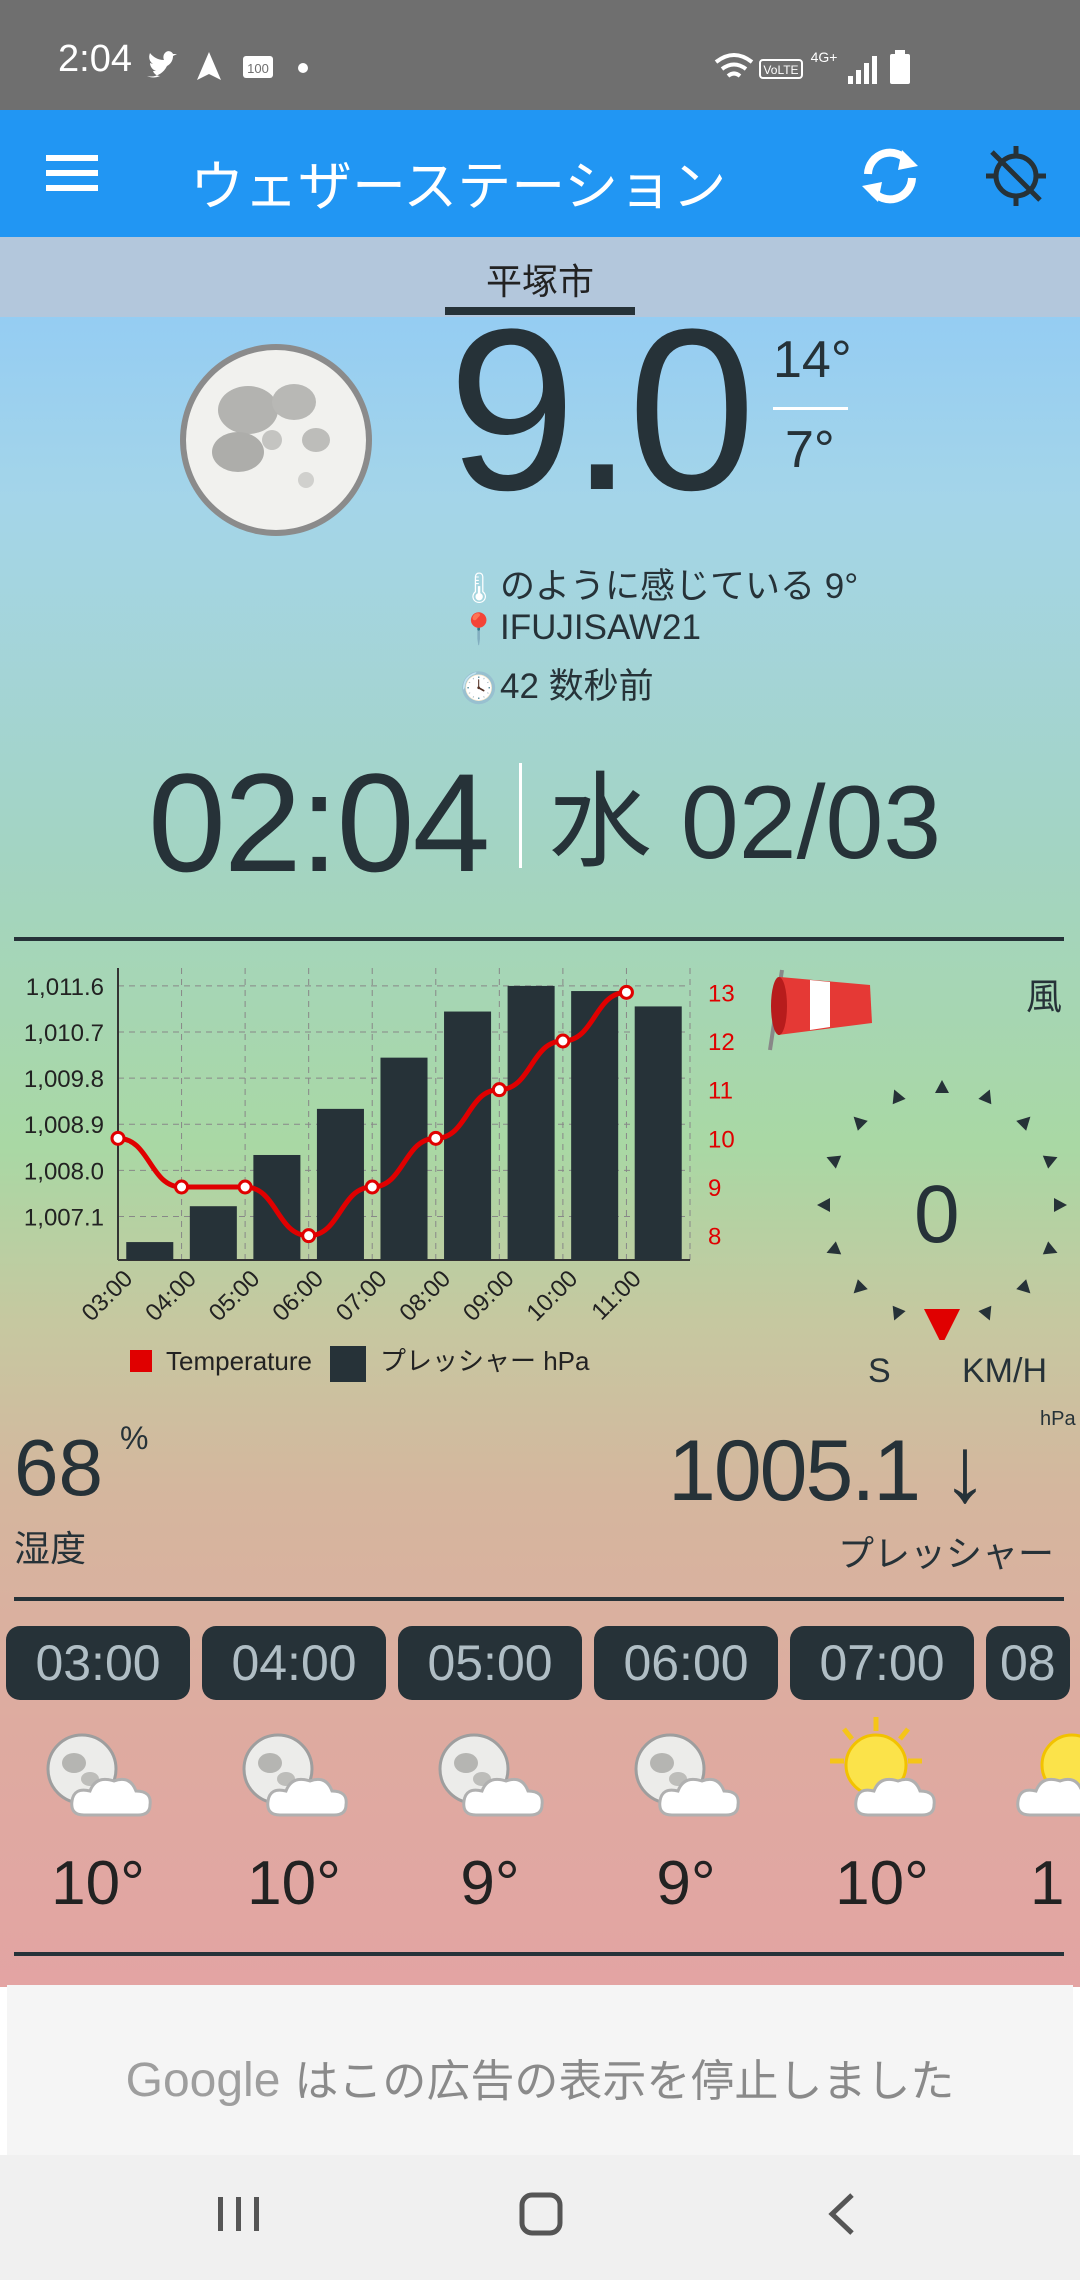 The height and width of the screenshot is (2280, 1080). What do you see at coordinates (485, 1361) in the screenshot?
I see `legend-label-pressure: プレッシャー hPa` at bounding box center [485, 1361].